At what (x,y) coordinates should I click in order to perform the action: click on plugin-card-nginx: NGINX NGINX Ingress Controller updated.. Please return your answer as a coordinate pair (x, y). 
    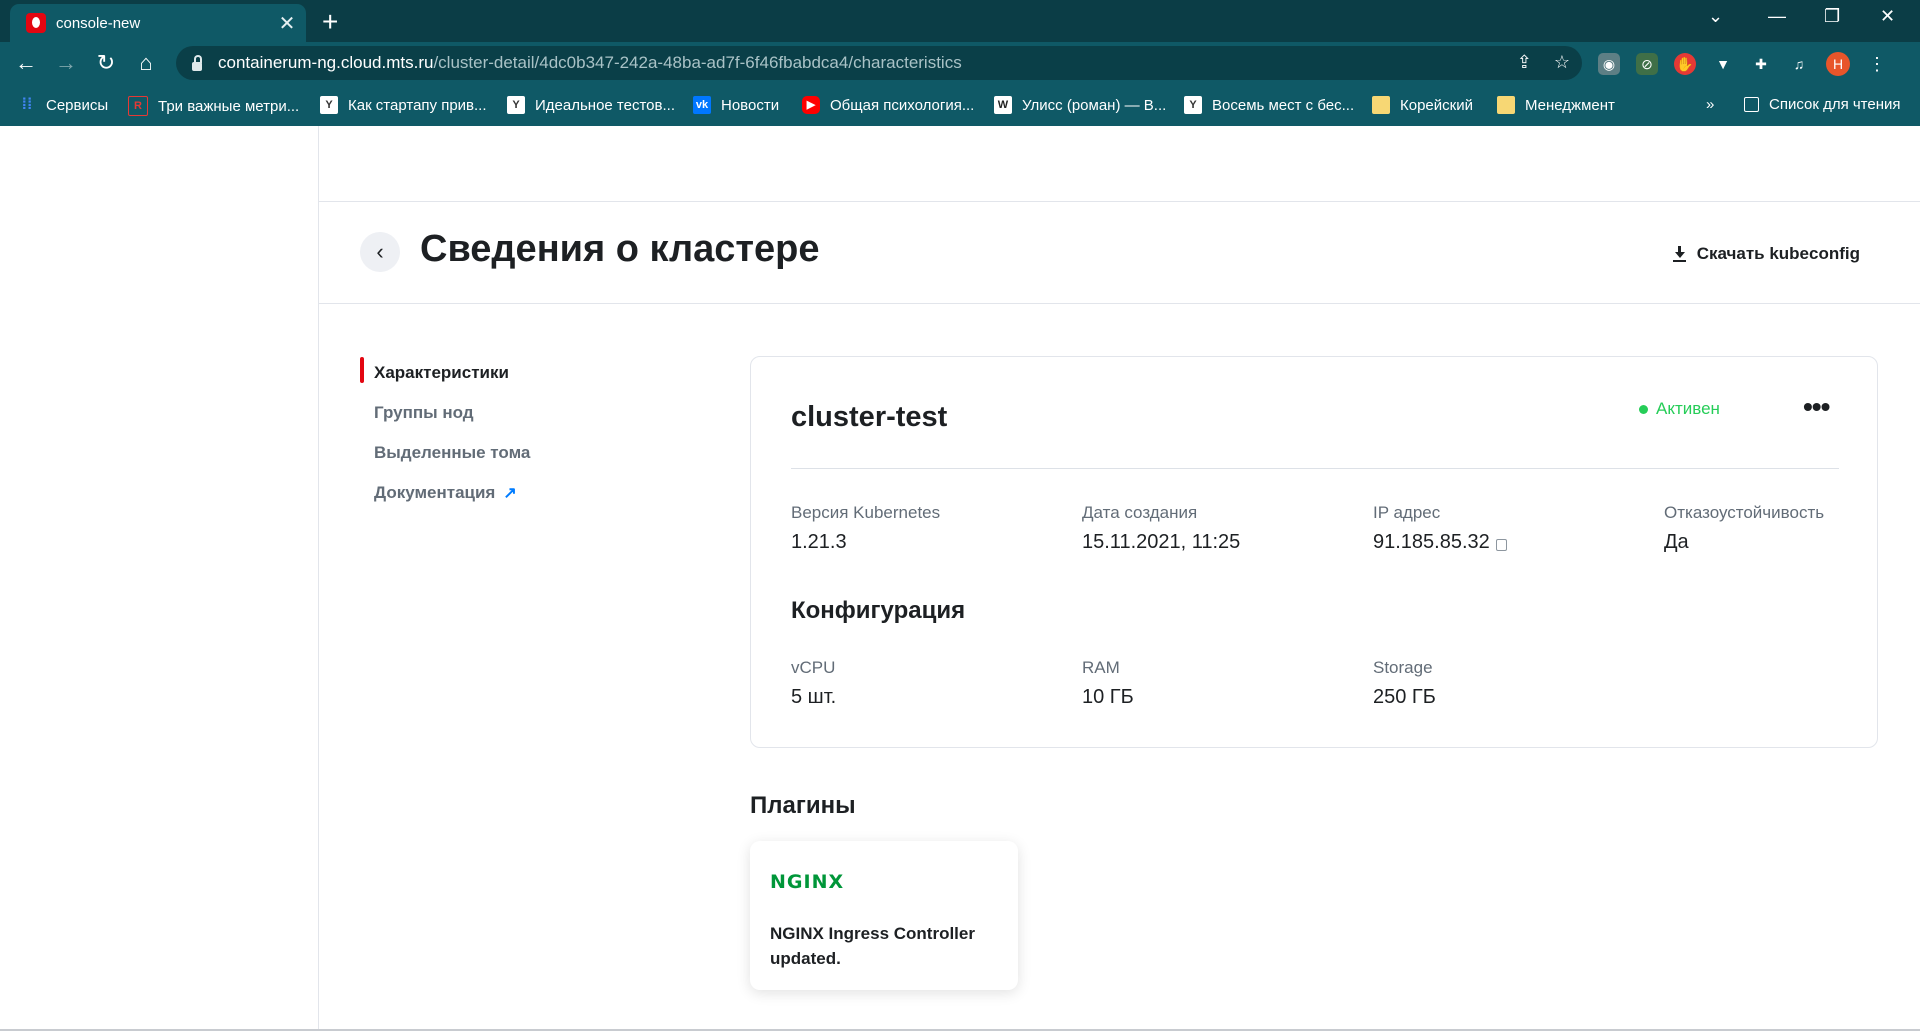
    Looking at the image, I should click on (884, 915).